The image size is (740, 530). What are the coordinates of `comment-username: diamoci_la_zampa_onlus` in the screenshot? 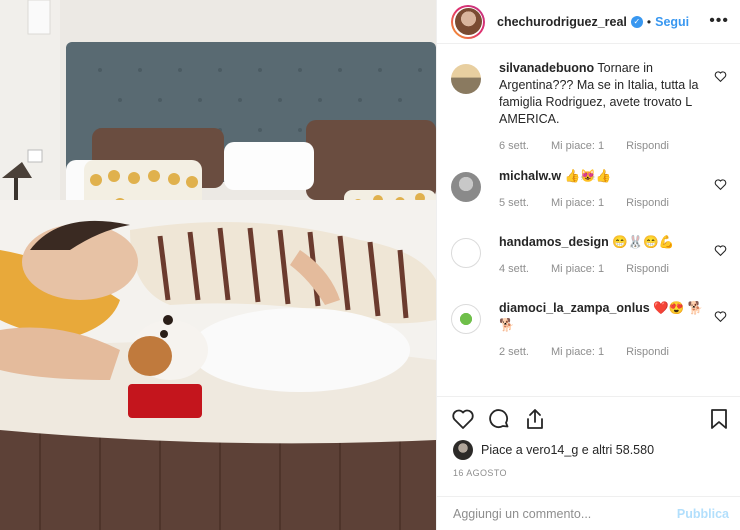 It's located at (574, 308).